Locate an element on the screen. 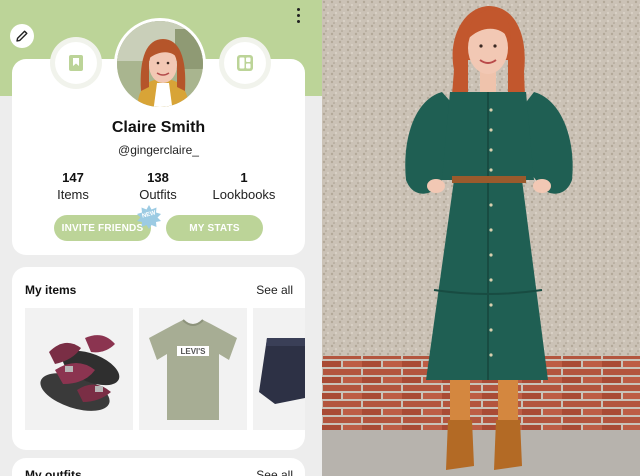 This screenshot has width=640, height=476. shorts-icon is located at coordinates (282, 371).